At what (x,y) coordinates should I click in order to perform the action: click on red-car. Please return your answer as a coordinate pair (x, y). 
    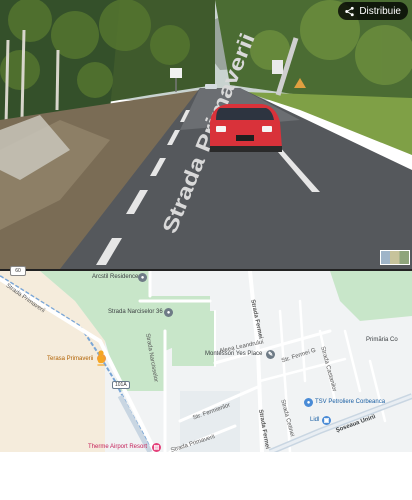
    Looking at the image, I should click on (246, 128).